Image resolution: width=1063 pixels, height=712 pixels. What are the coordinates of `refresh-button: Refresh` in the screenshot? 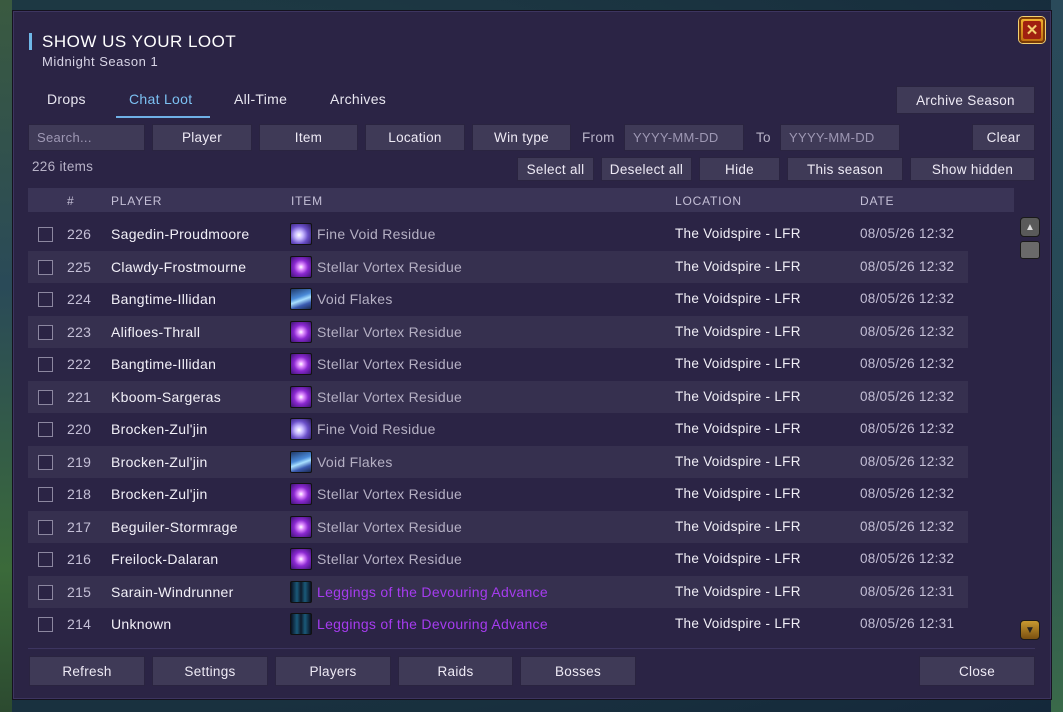 It's located at (87, 671).